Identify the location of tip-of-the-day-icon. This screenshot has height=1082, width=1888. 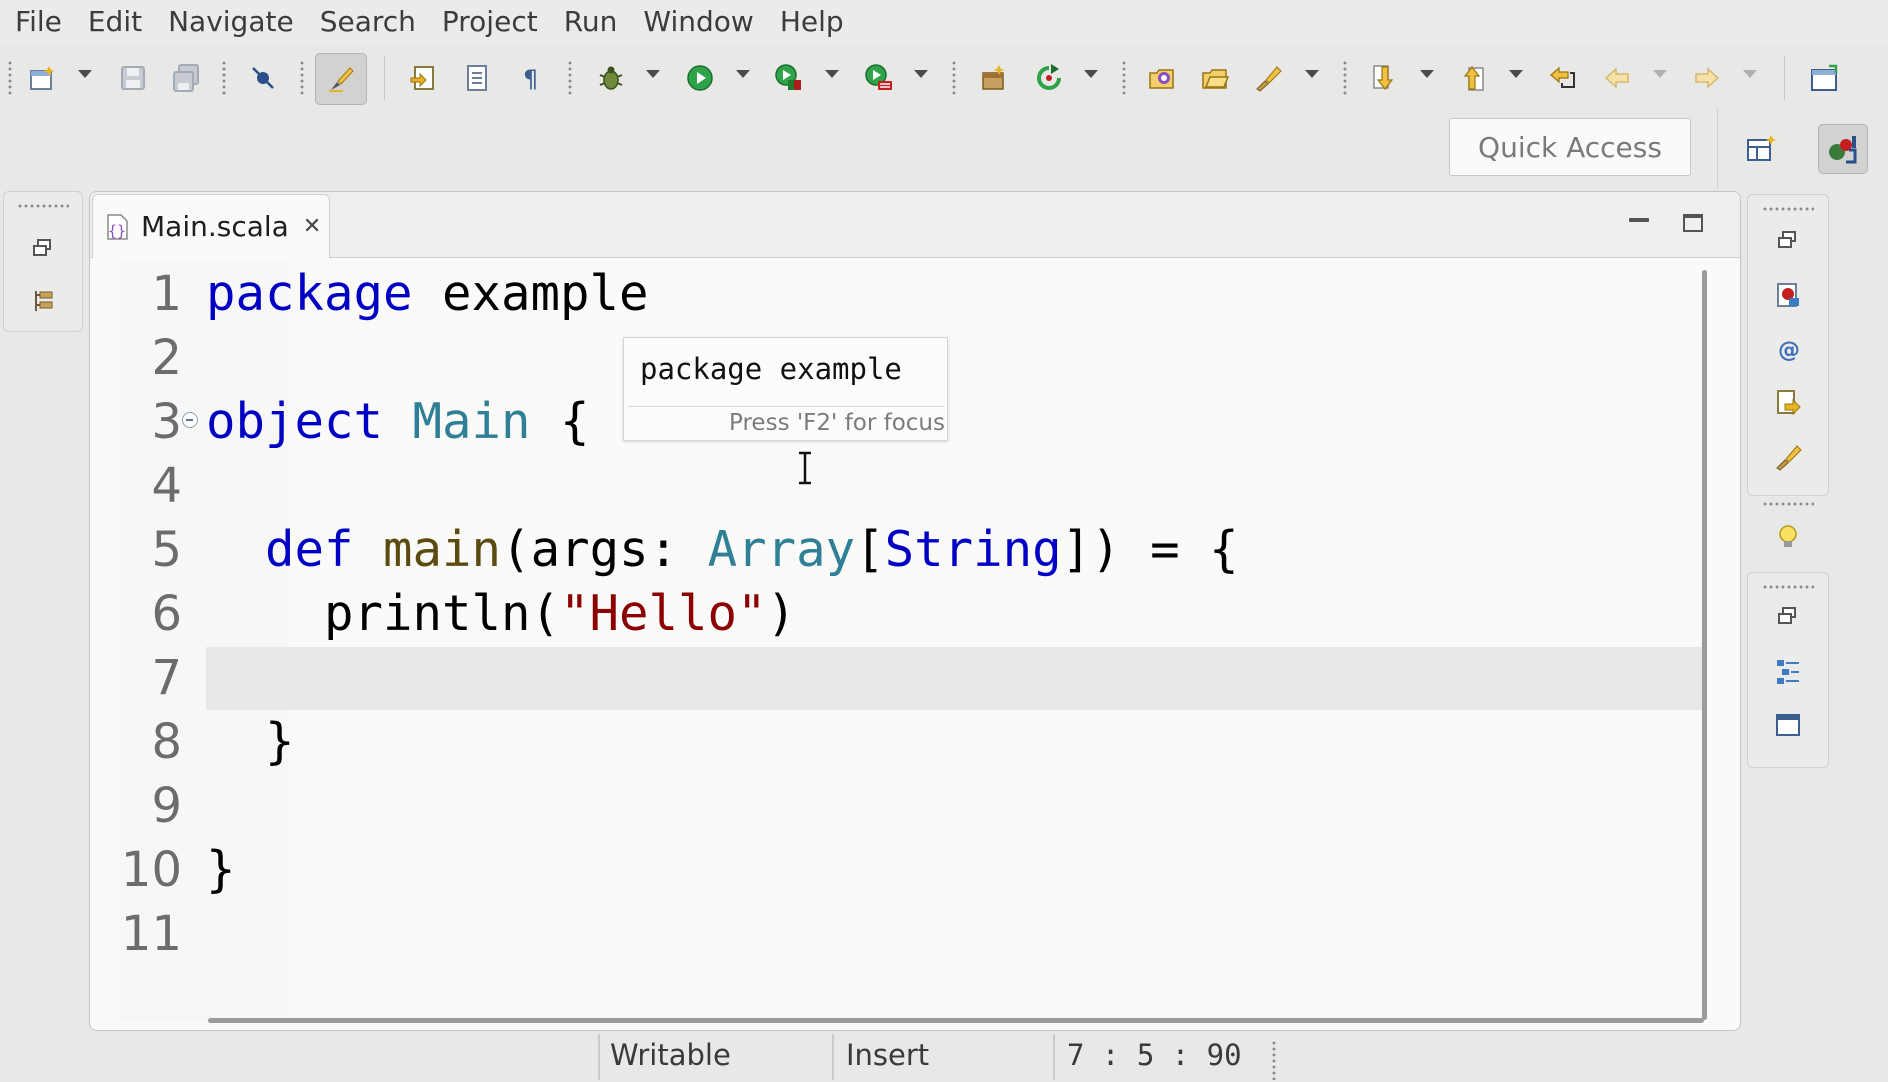
(1788, 537).